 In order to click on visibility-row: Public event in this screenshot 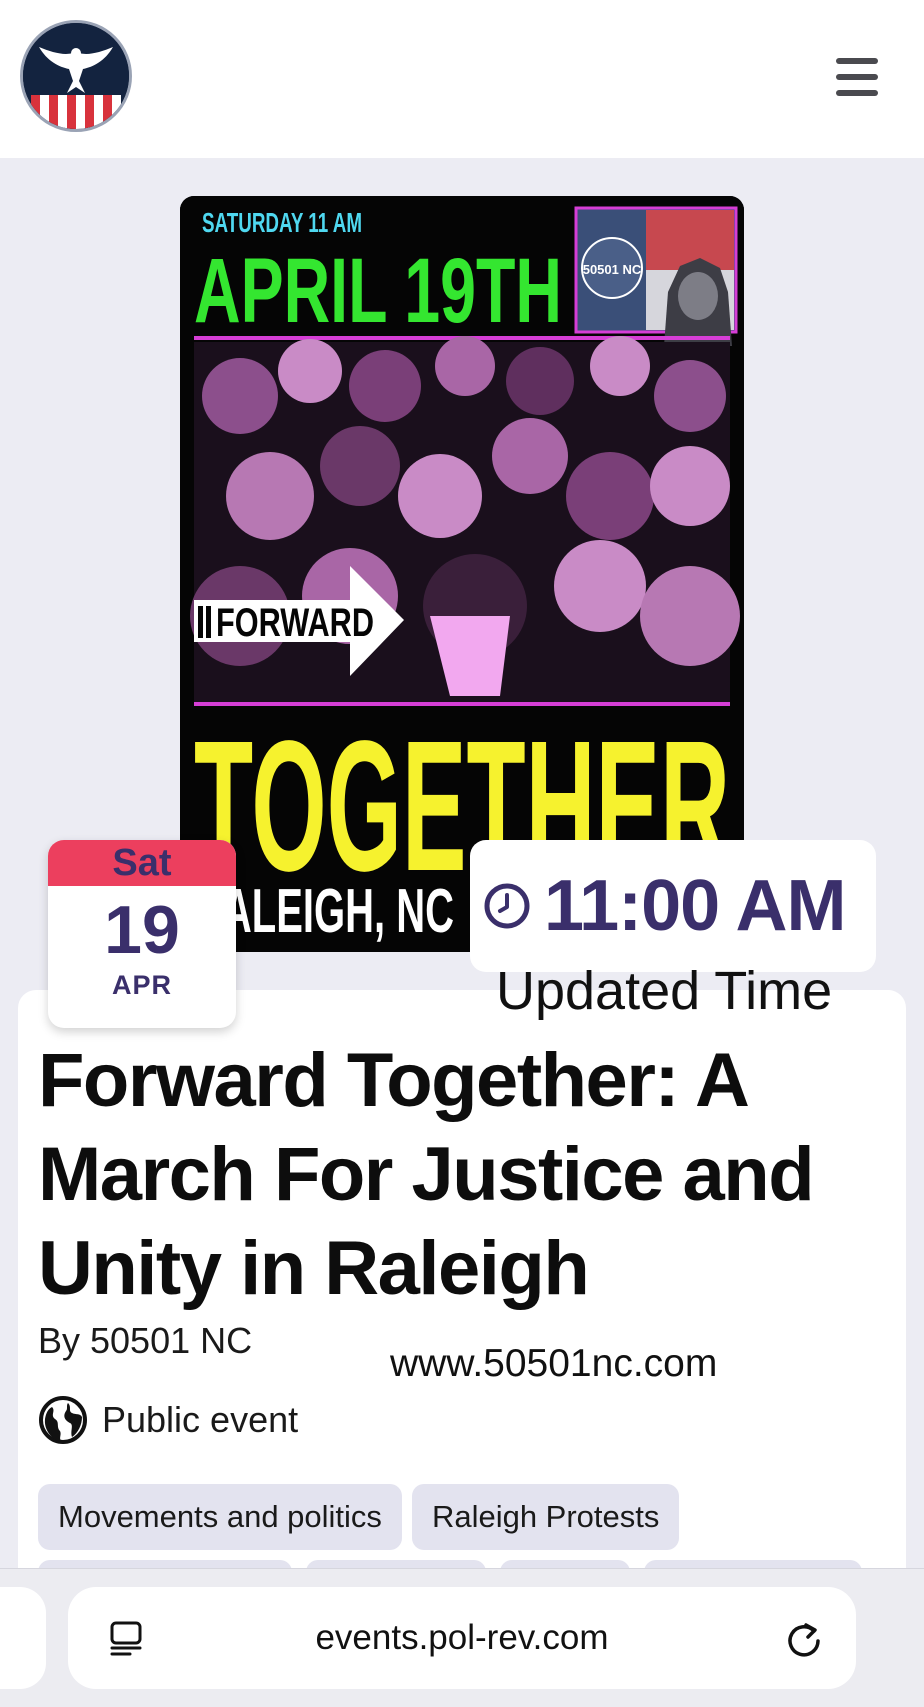, I will do `click(168, 1420)`.